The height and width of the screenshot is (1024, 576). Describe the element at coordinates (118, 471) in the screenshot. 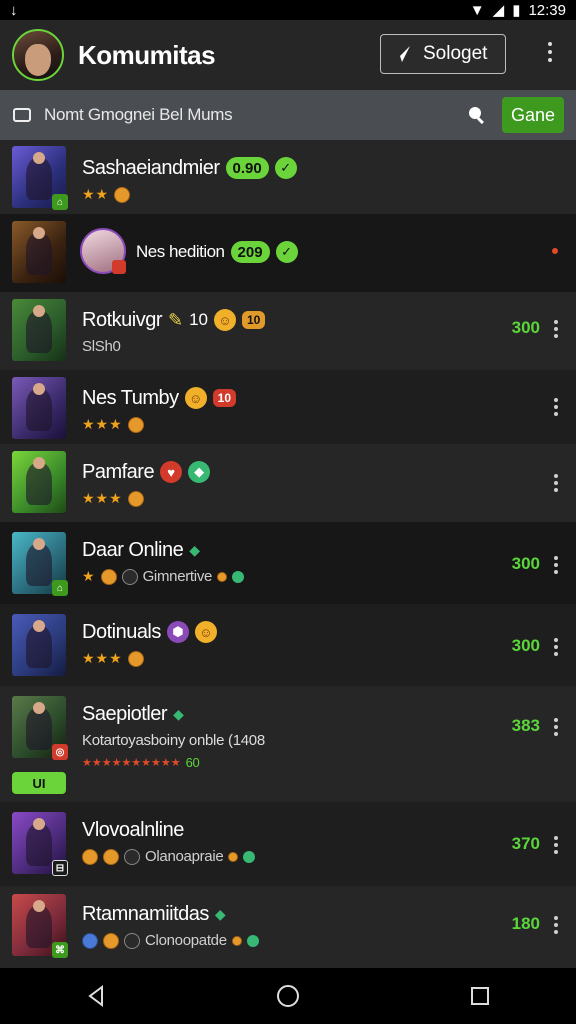

I see `item-name: Pamfare` at that location.